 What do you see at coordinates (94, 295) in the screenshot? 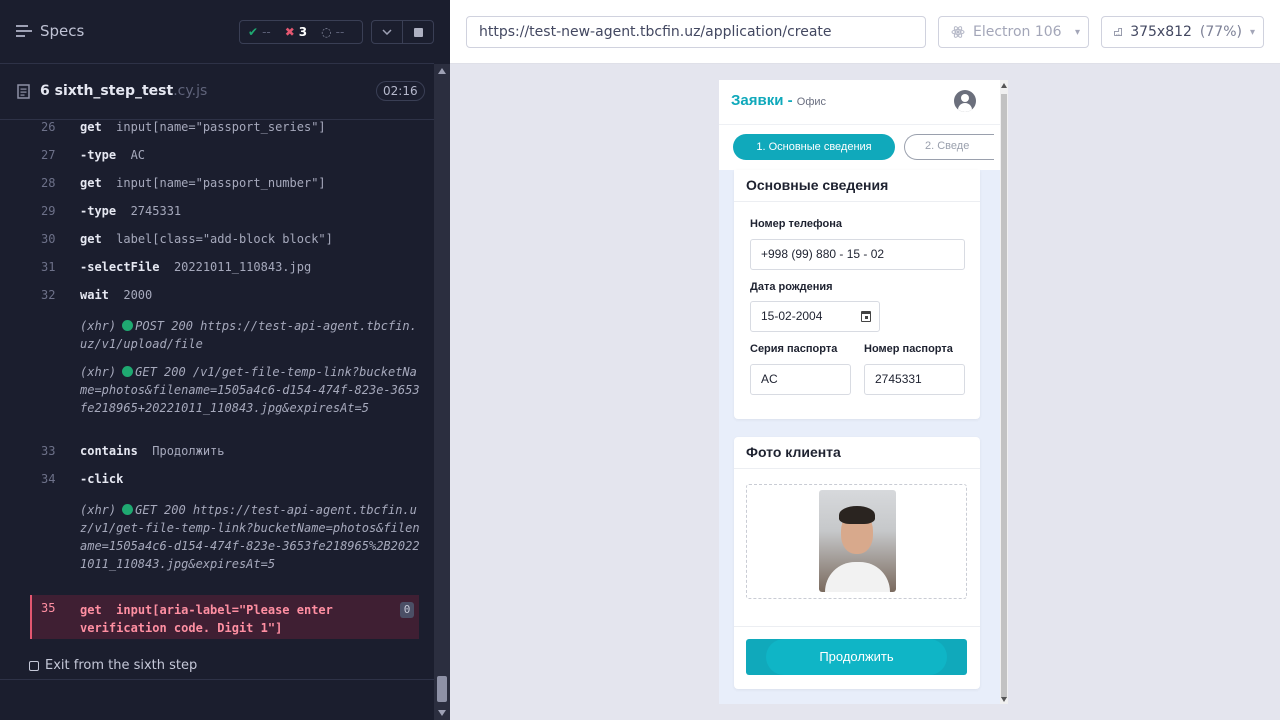
I see `command-label: wait` at bounding box center [94, 295].